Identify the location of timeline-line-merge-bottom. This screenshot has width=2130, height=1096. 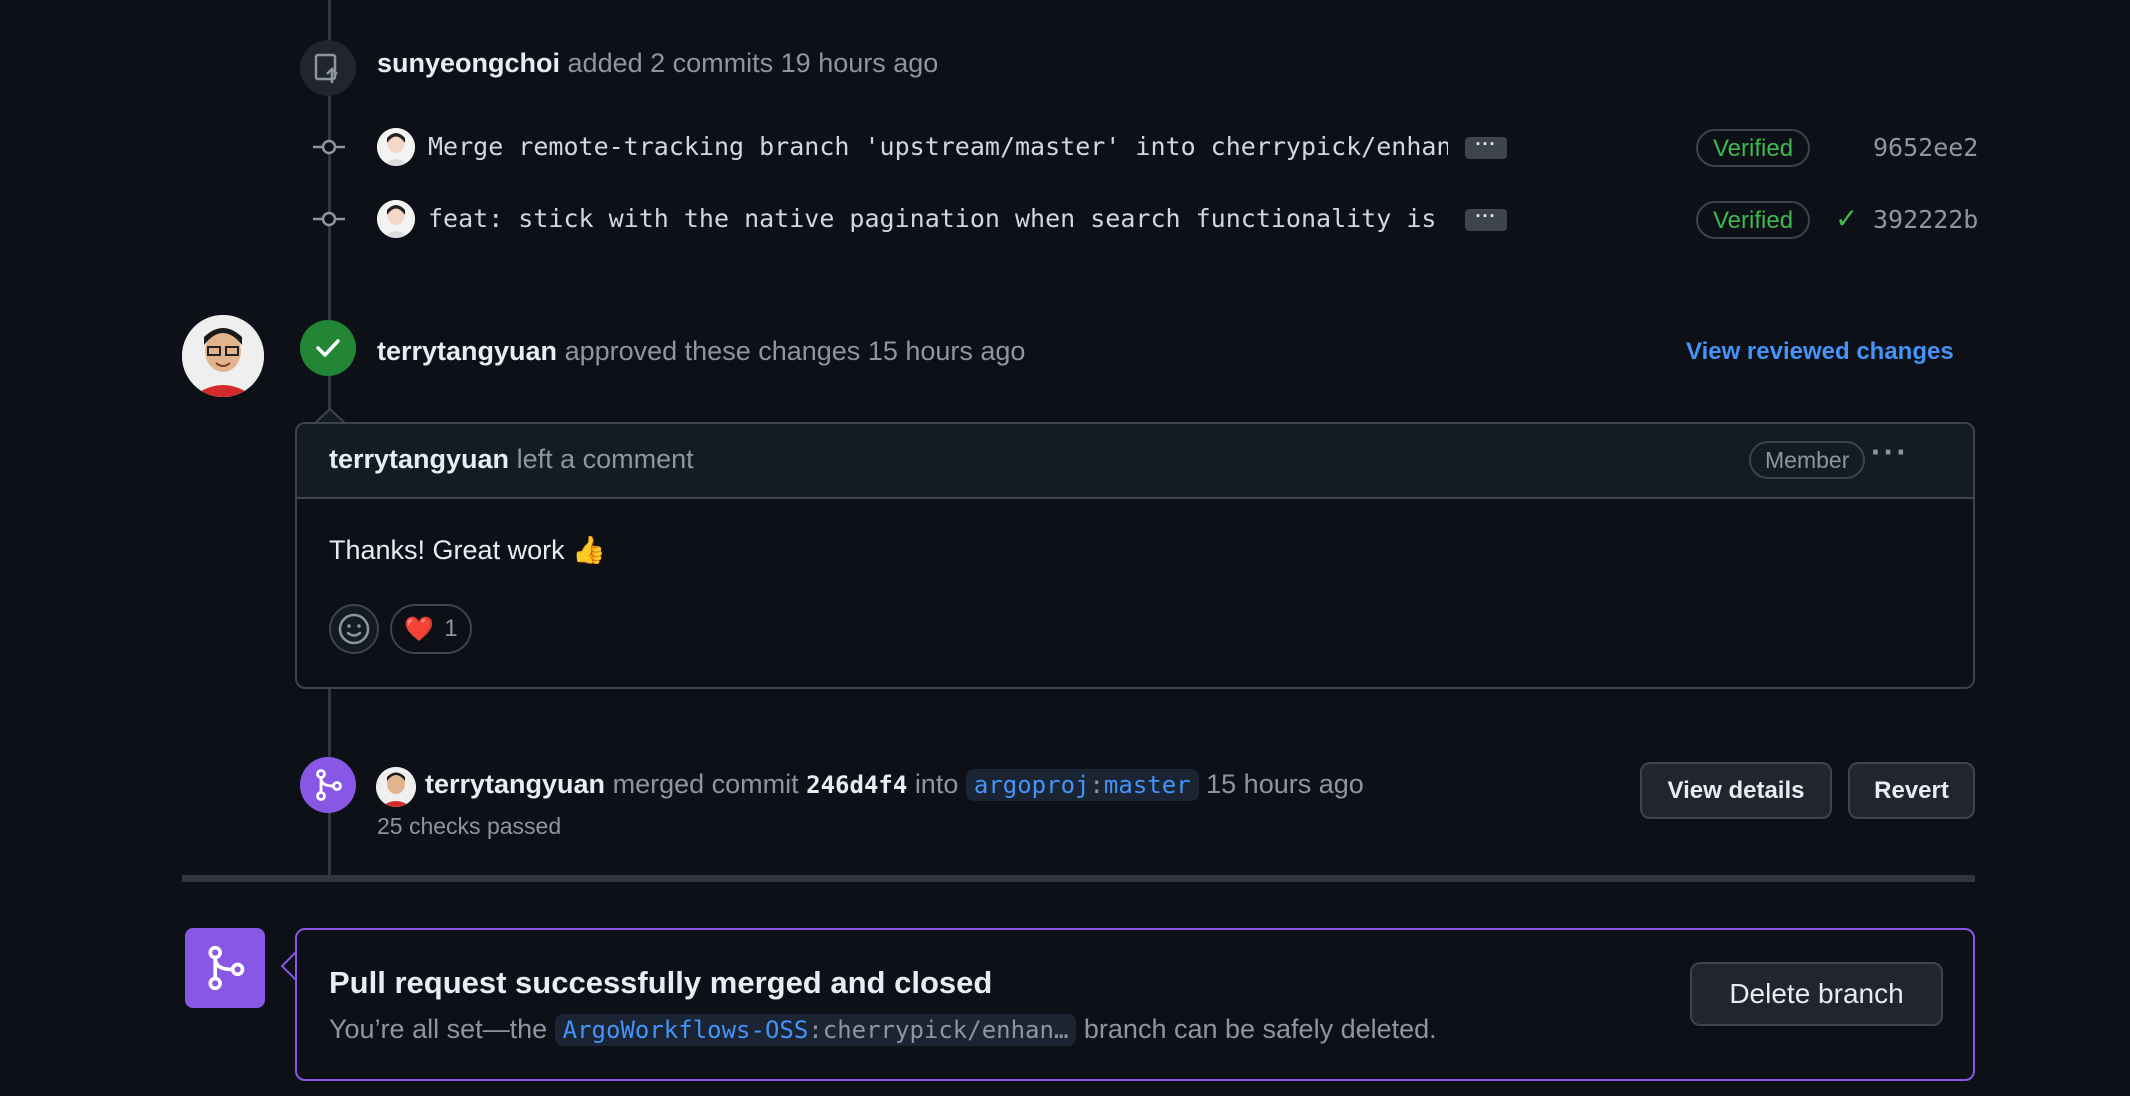
(329, 844).